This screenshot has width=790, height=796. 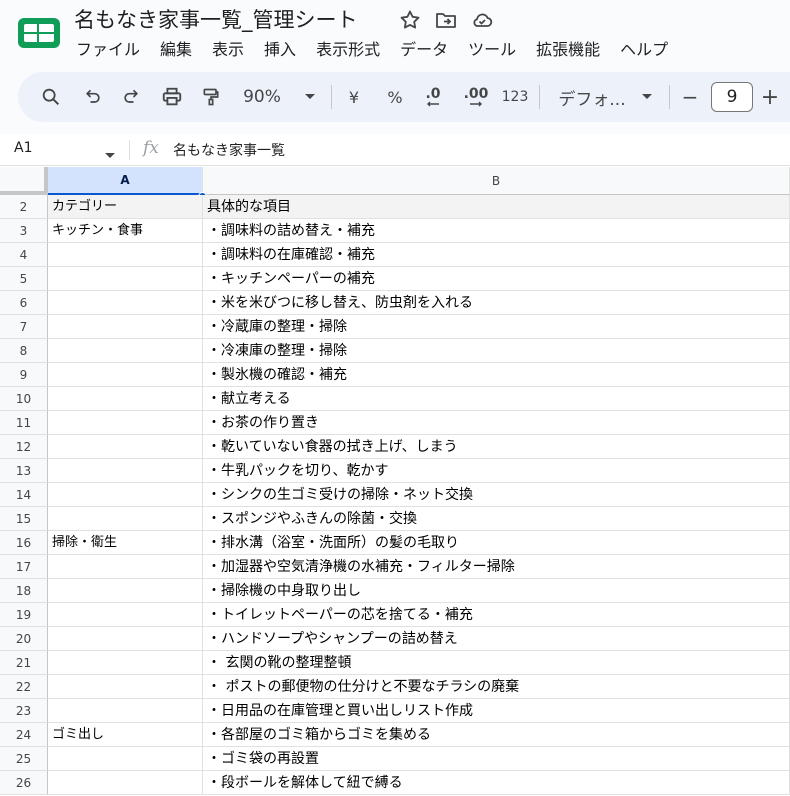 What do you see at coordinates (125, 181) in the screenshot?
I see `column-header-a: A` at bounding box center [125, 181].